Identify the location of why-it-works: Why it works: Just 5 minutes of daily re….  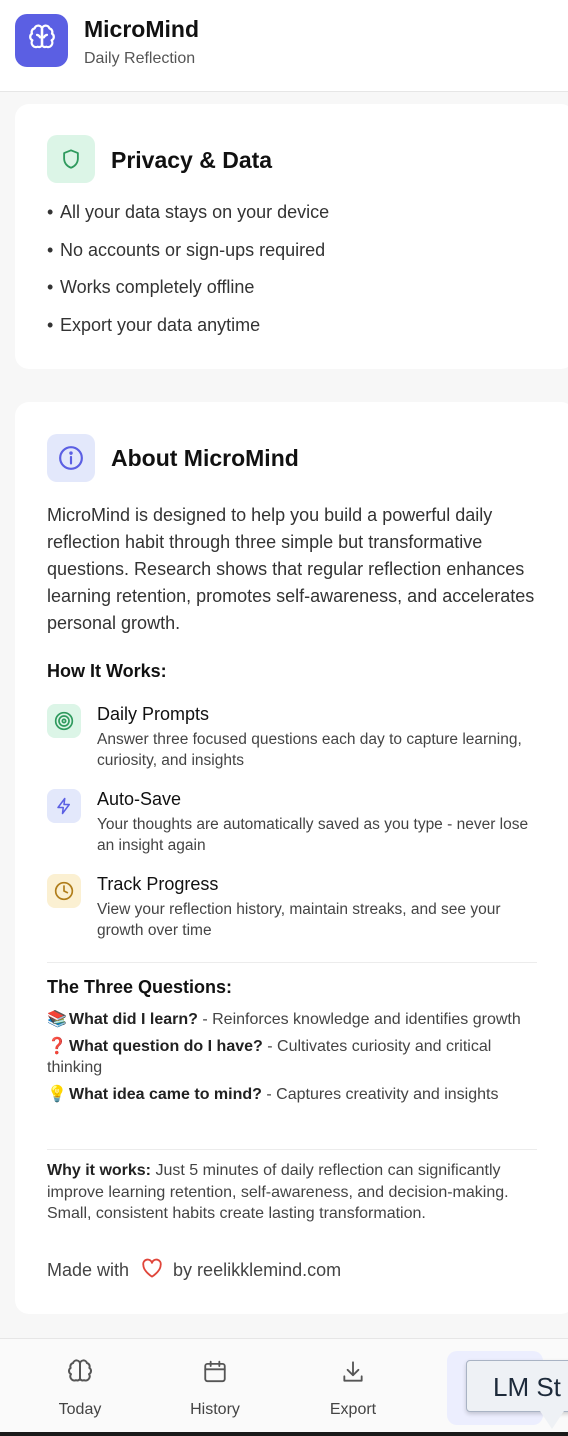
(278, 1192).